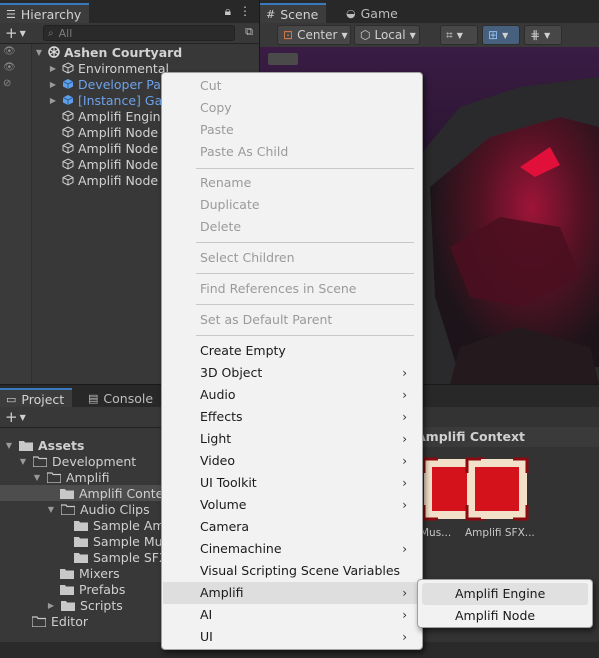 Image resolution: width=599 pixels, height=658 pixels. What do you see at coordinates (77, 461) in the screenshot?
I see `tree-item: ▼ Development` at bounding box center [77, 461].